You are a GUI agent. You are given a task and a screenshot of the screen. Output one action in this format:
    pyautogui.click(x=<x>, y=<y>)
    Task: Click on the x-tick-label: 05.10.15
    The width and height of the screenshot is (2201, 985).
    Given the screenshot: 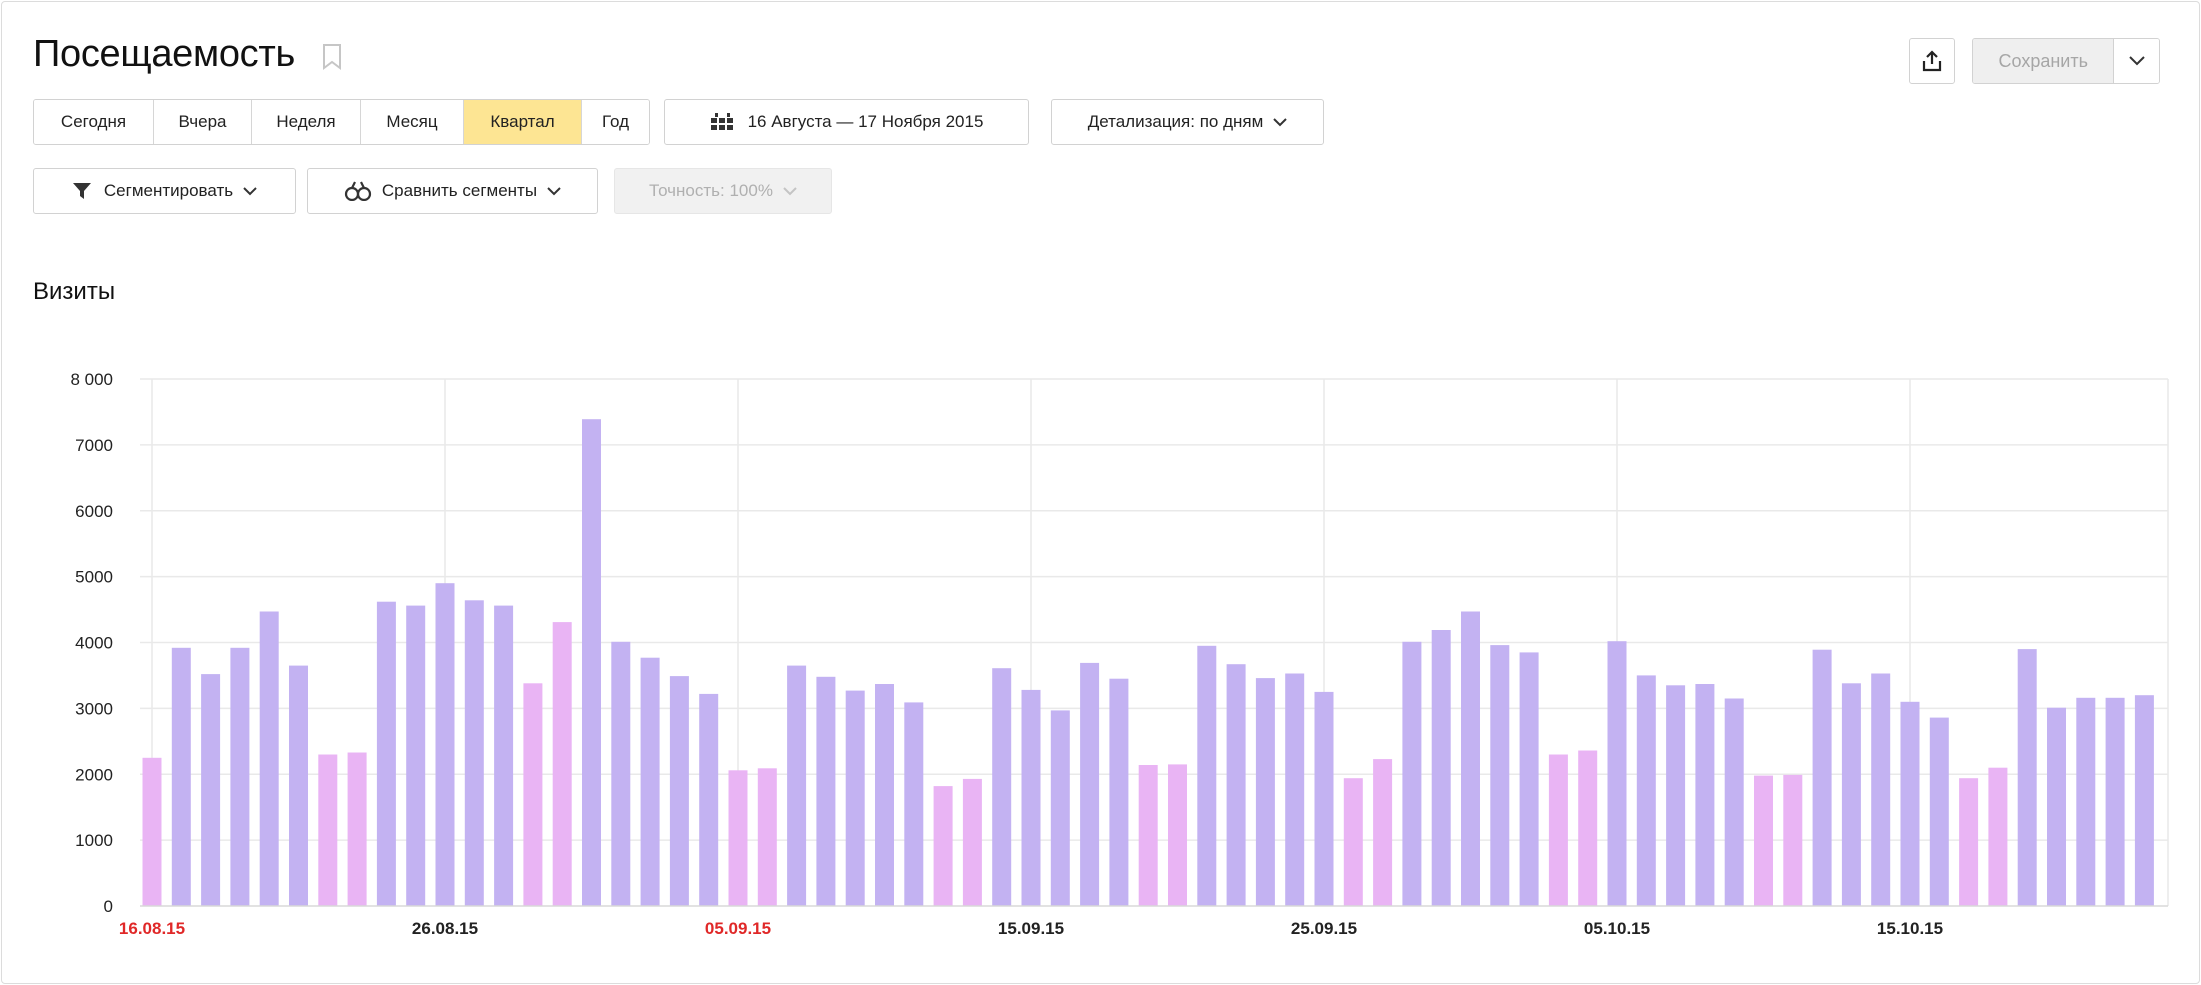 What is the action you would take?
    pyautogui.click(x=1617, y=928)
    